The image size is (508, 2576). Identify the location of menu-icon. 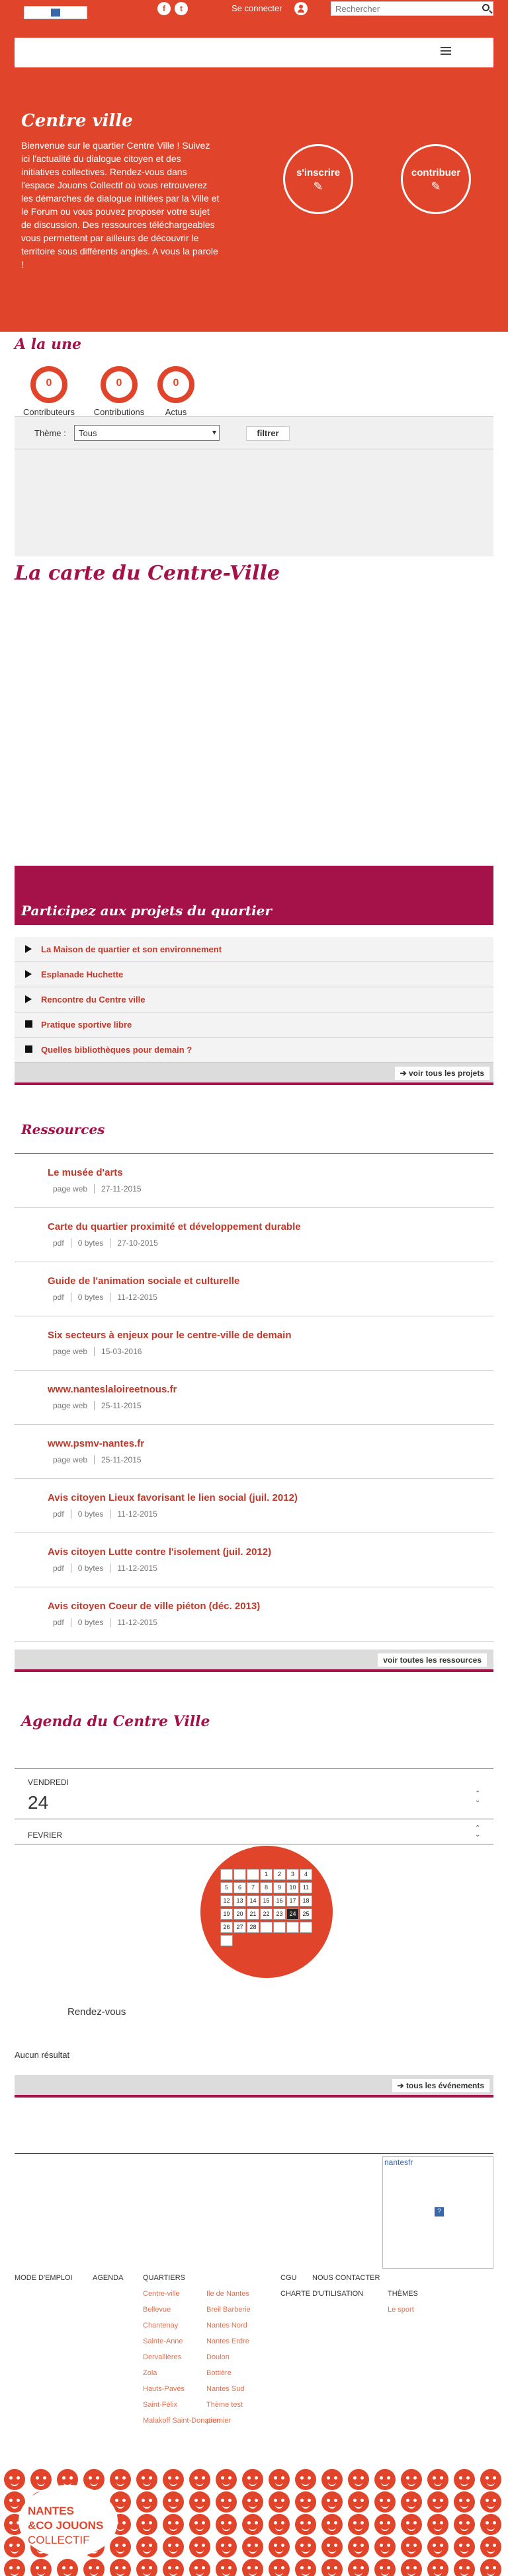
(446, 51).